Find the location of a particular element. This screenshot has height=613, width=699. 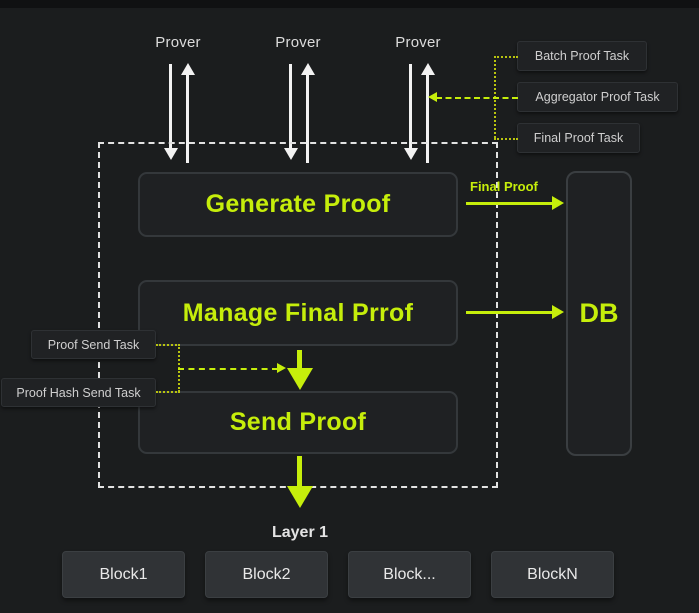

prover-label-2: Prover is located at coordinates (298, 42).